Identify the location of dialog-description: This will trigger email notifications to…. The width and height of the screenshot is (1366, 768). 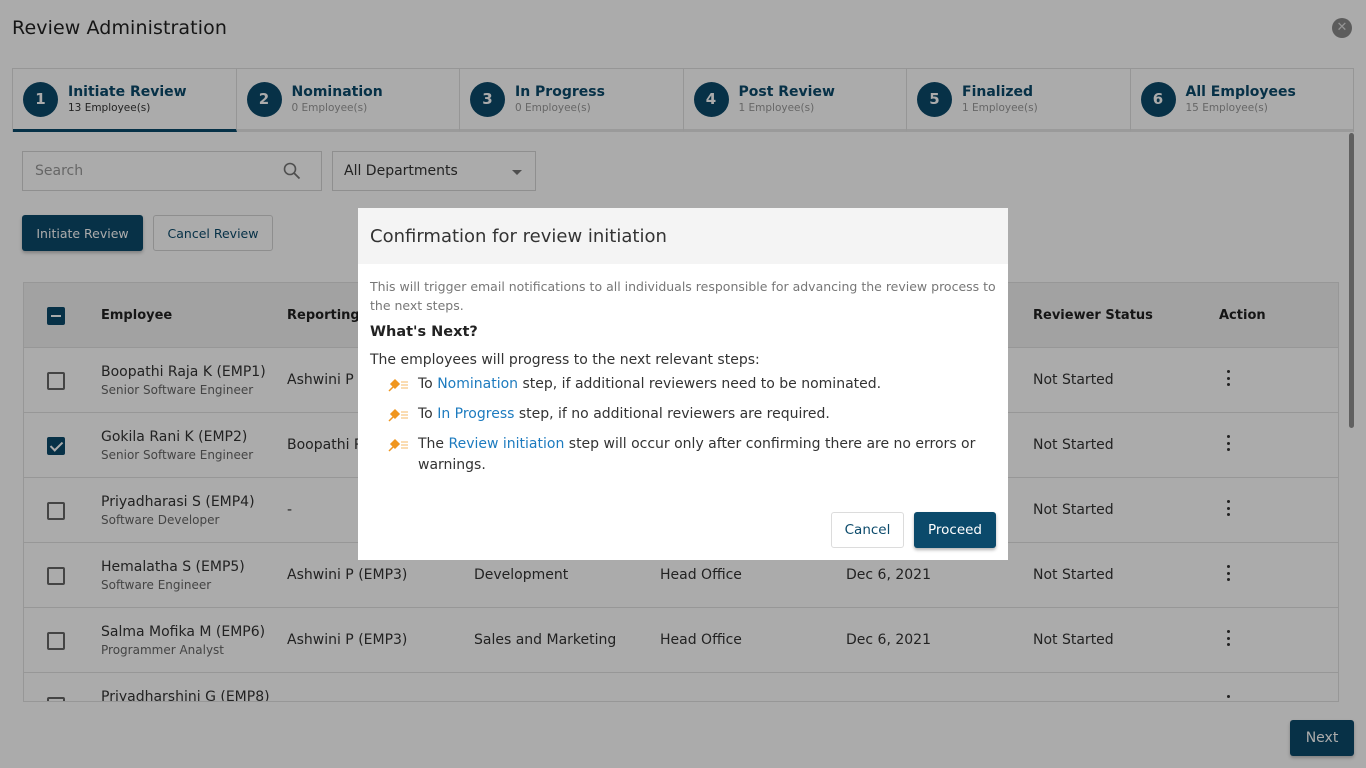
(683, 296).